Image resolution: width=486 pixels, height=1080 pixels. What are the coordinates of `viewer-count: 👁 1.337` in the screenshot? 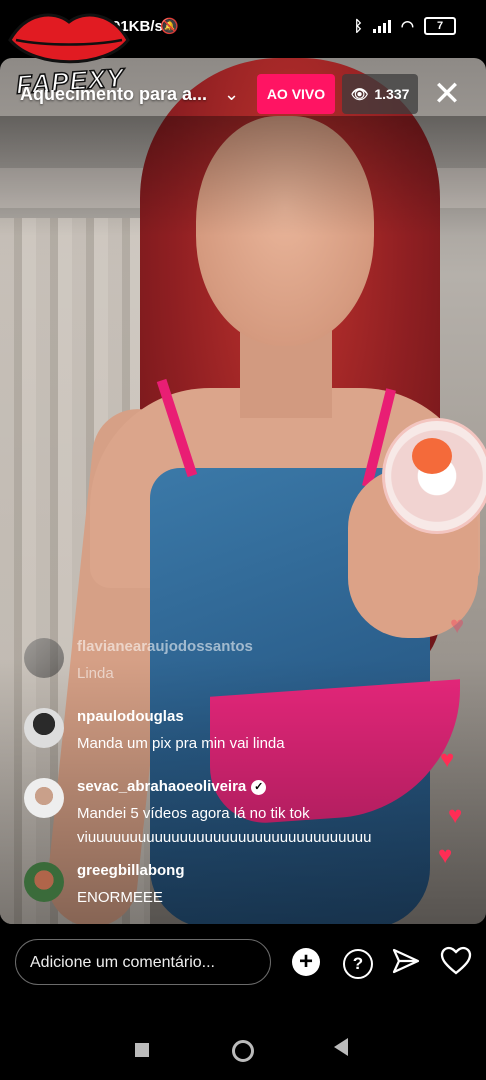 It's located at (380, 94).